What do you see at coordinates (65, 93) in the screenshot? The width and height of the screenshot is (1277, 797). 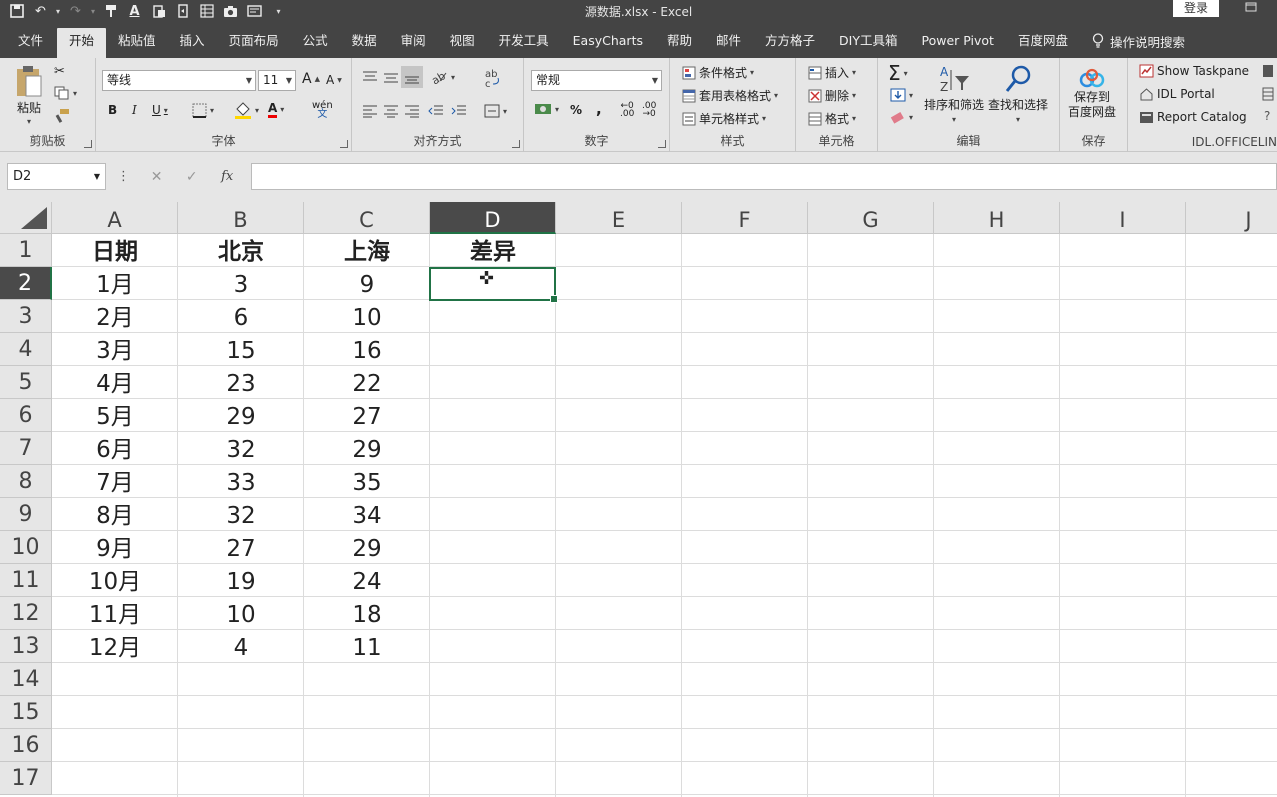 I see `copy-button: ▾` at bounding box center [65, 93].